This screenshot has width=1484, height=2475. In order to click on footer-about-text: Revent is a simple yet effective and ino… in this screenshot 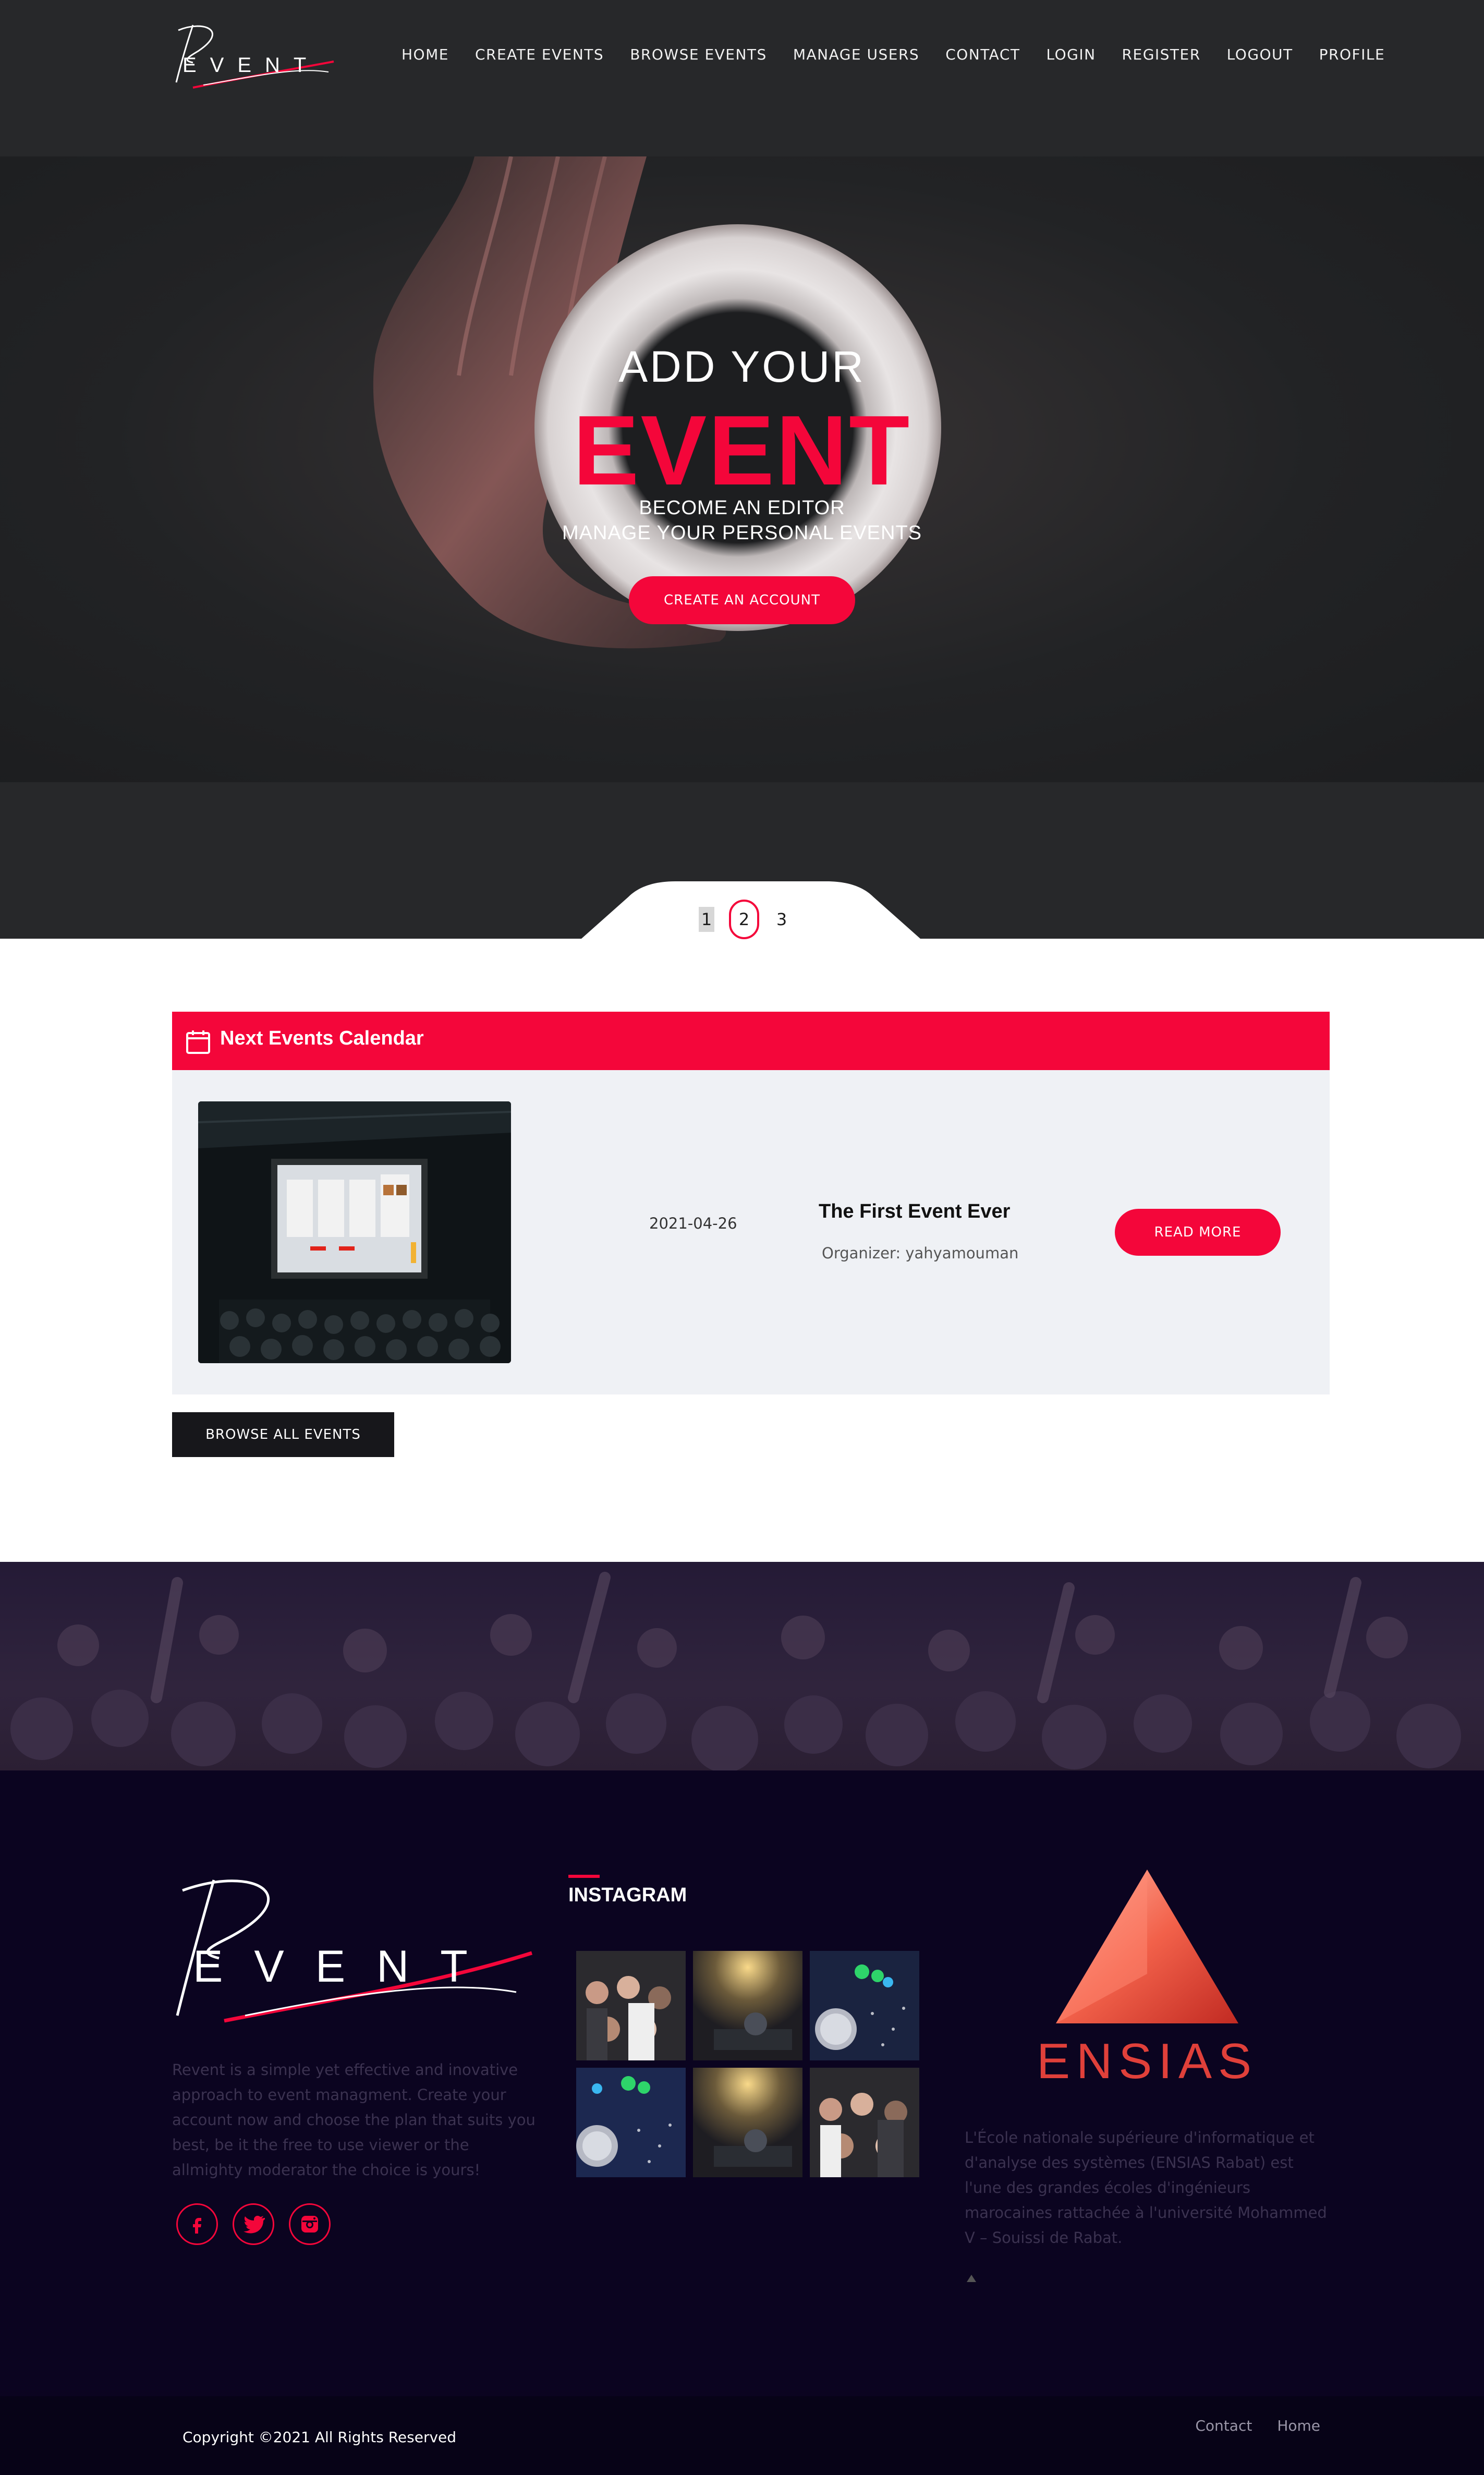, I will do `click(354, 2120)`.